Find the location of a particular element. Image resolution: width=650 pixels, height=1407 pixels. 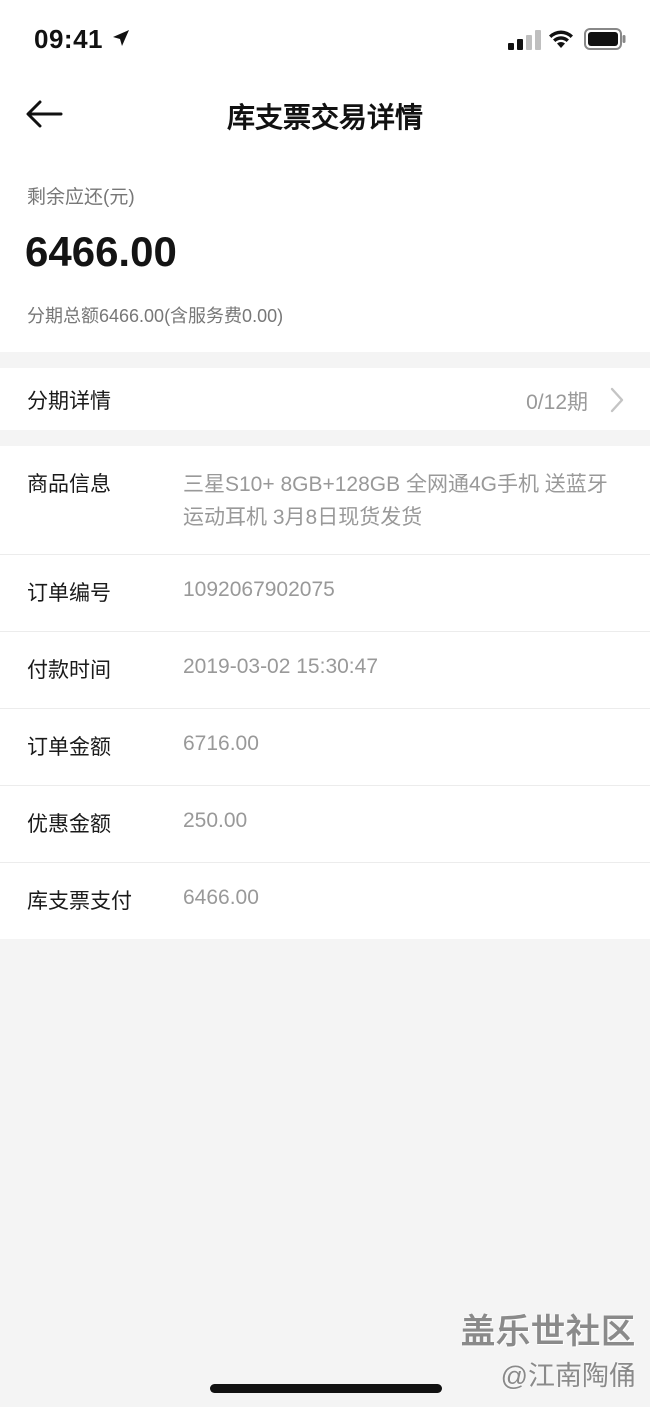

installment-label: 分期详情 is located at coordinates (69, 401).